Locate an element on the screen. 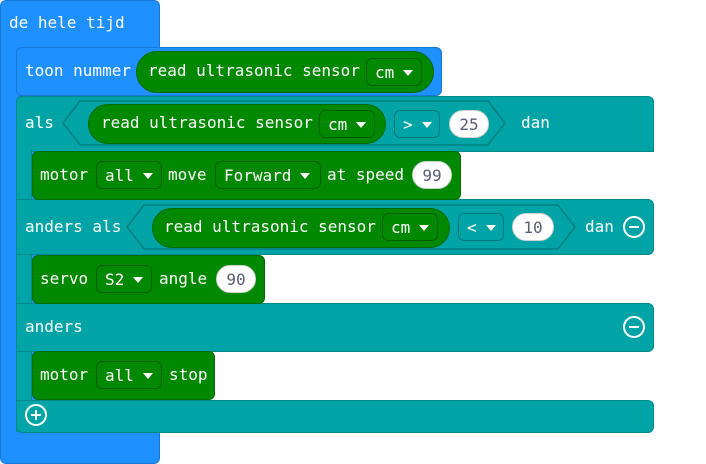 The height and width of the screenshot is (464, 706). operator-dropdown: < is located at coordinates (481, 227).